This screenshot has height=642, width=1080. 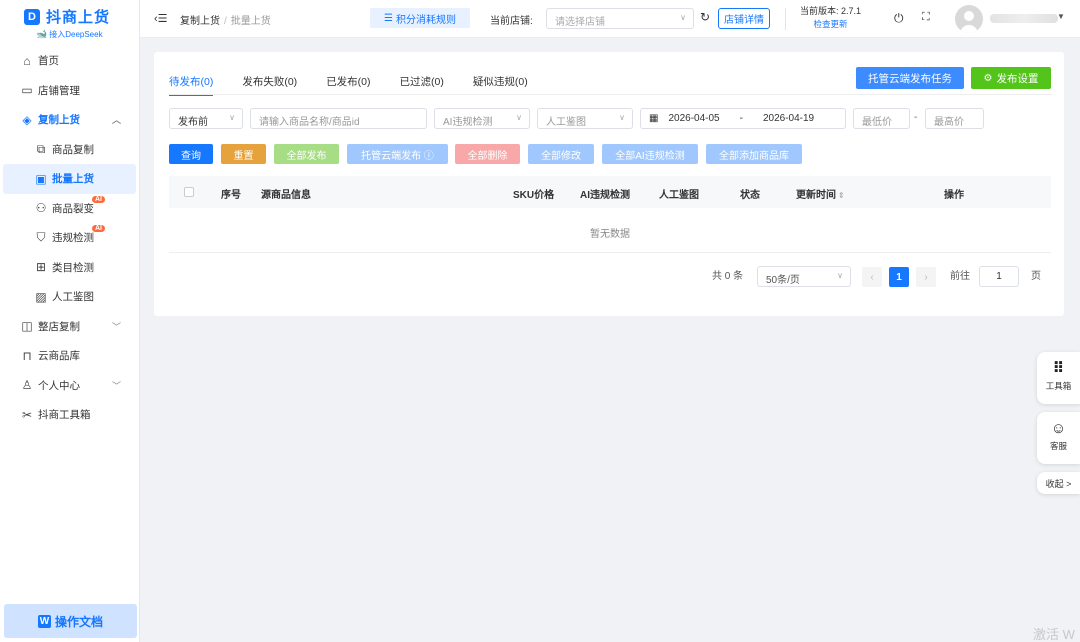 I want to click on sidebar-item-product-fission: ⚇ 商品裂变 AI, so click(x=69, y=209).